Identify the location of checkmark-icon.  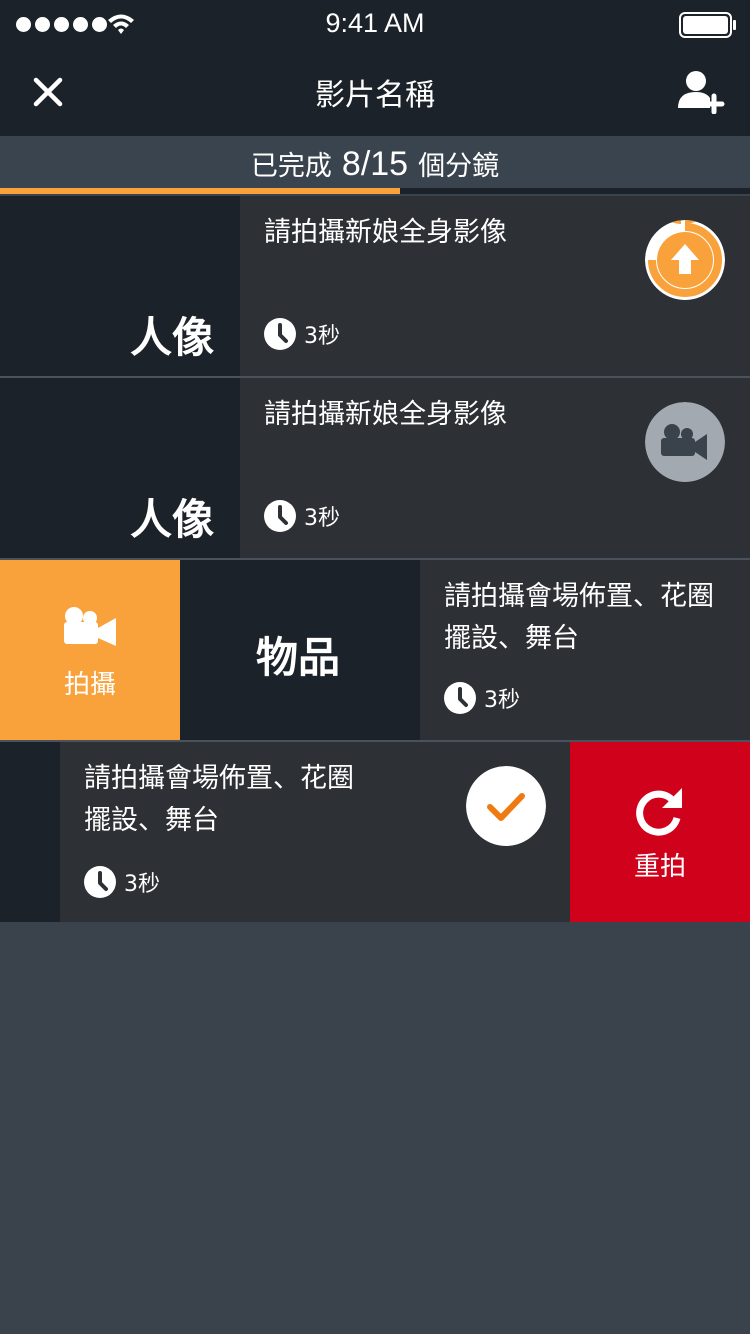
(506, 806).